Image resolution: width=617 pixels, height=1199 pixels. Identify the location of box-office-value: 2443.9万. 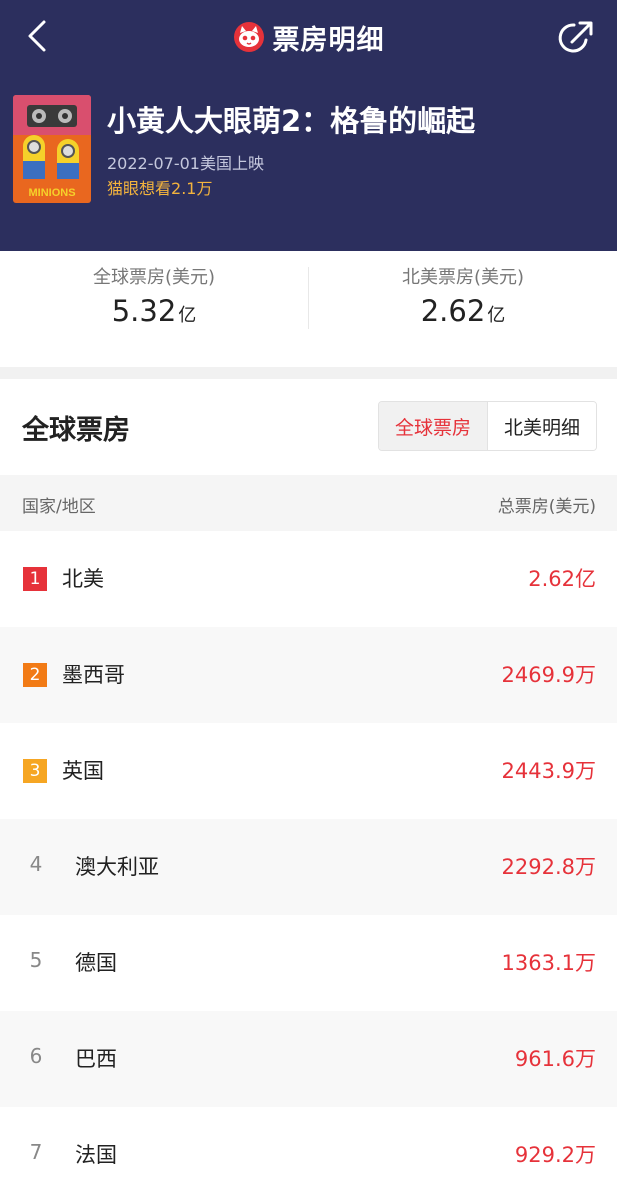
(548, 771).